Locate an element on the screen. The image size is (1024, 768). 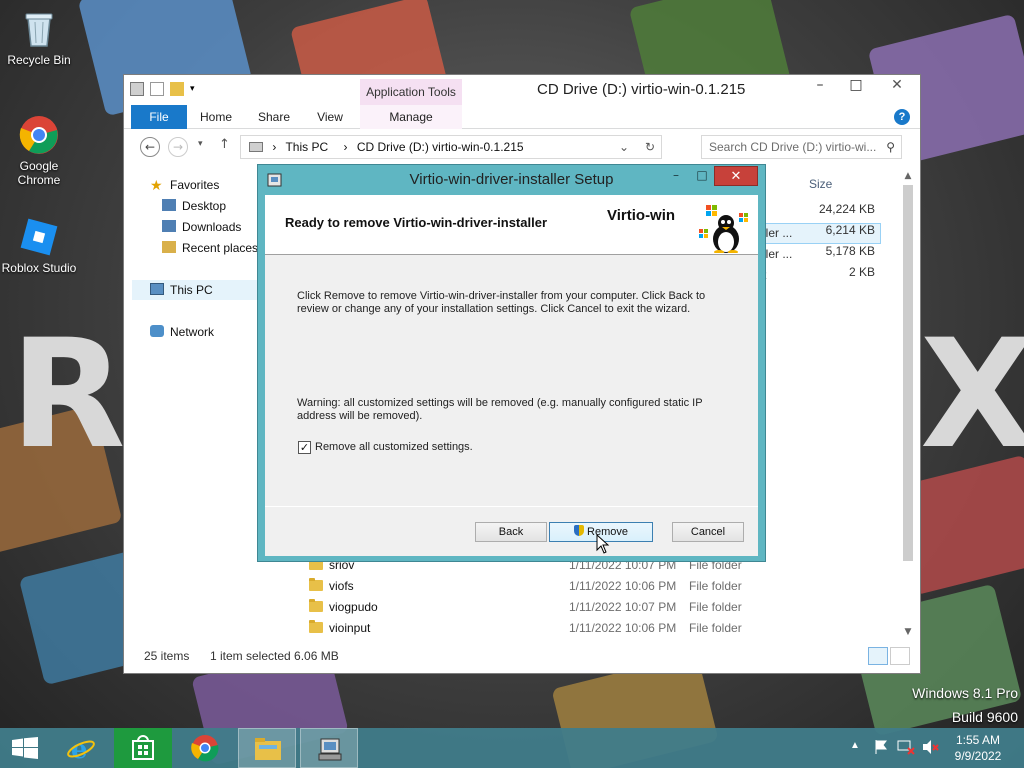
tab-home: Home is located at coordinates (216, 117).